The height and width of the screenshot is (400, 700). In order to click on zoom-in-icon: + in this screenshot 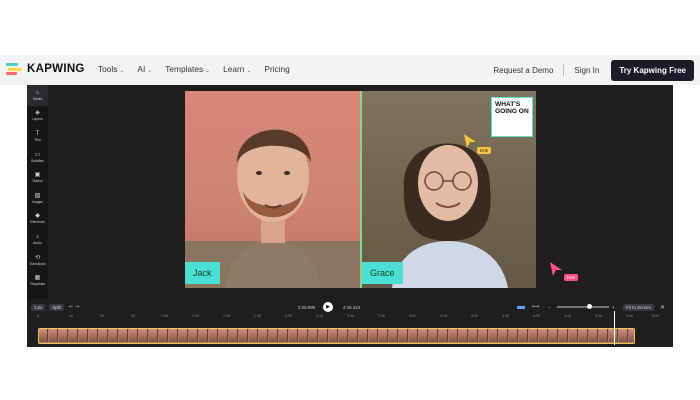, I will do `click(613, 307)`.